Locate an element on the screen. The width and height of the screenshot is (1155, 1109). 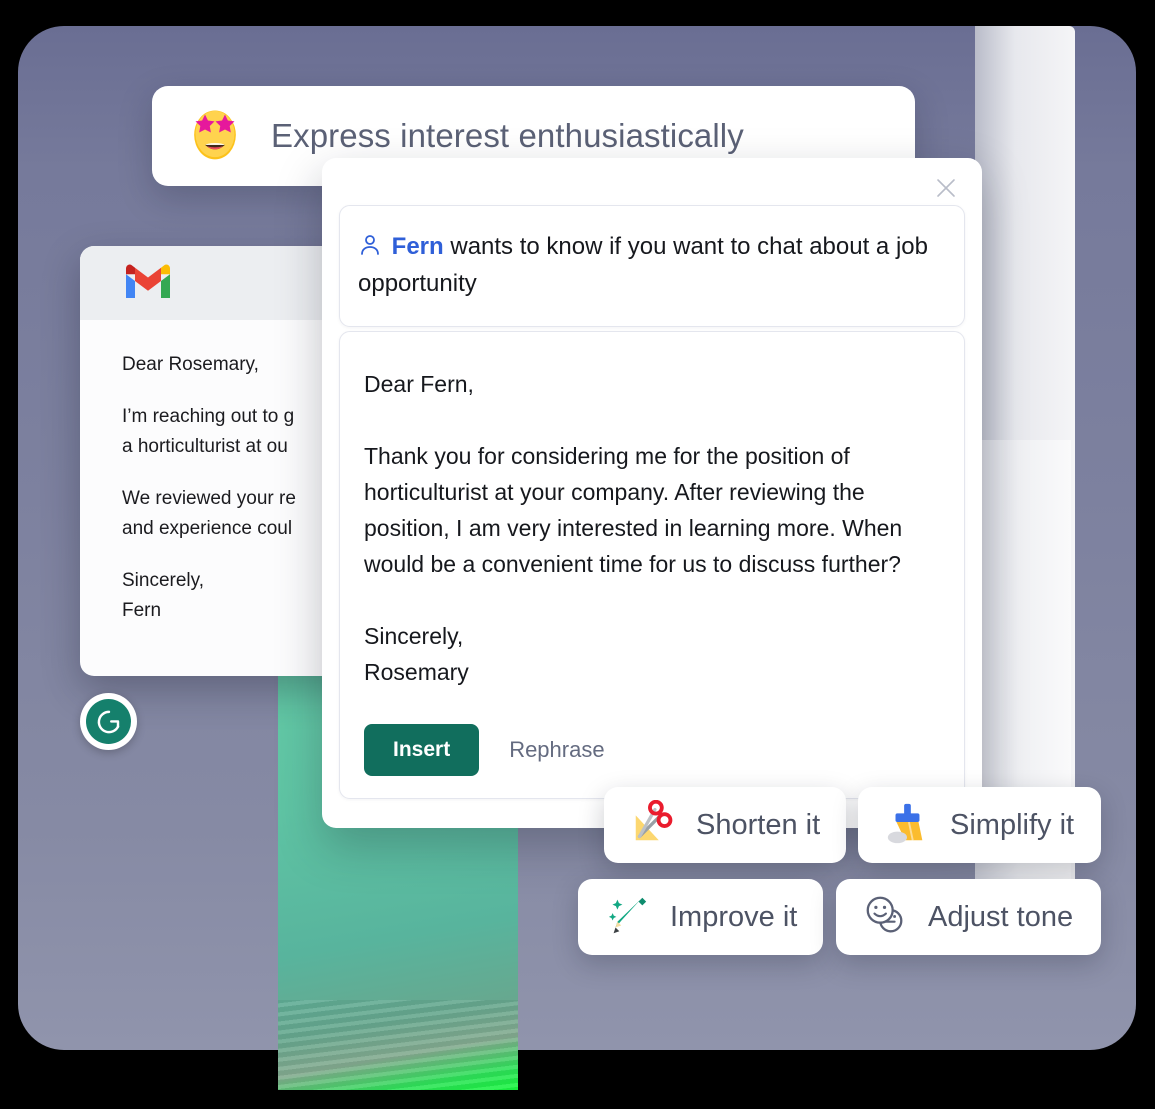
gmail-line-text: Fern is located at coordinates (142, 610).